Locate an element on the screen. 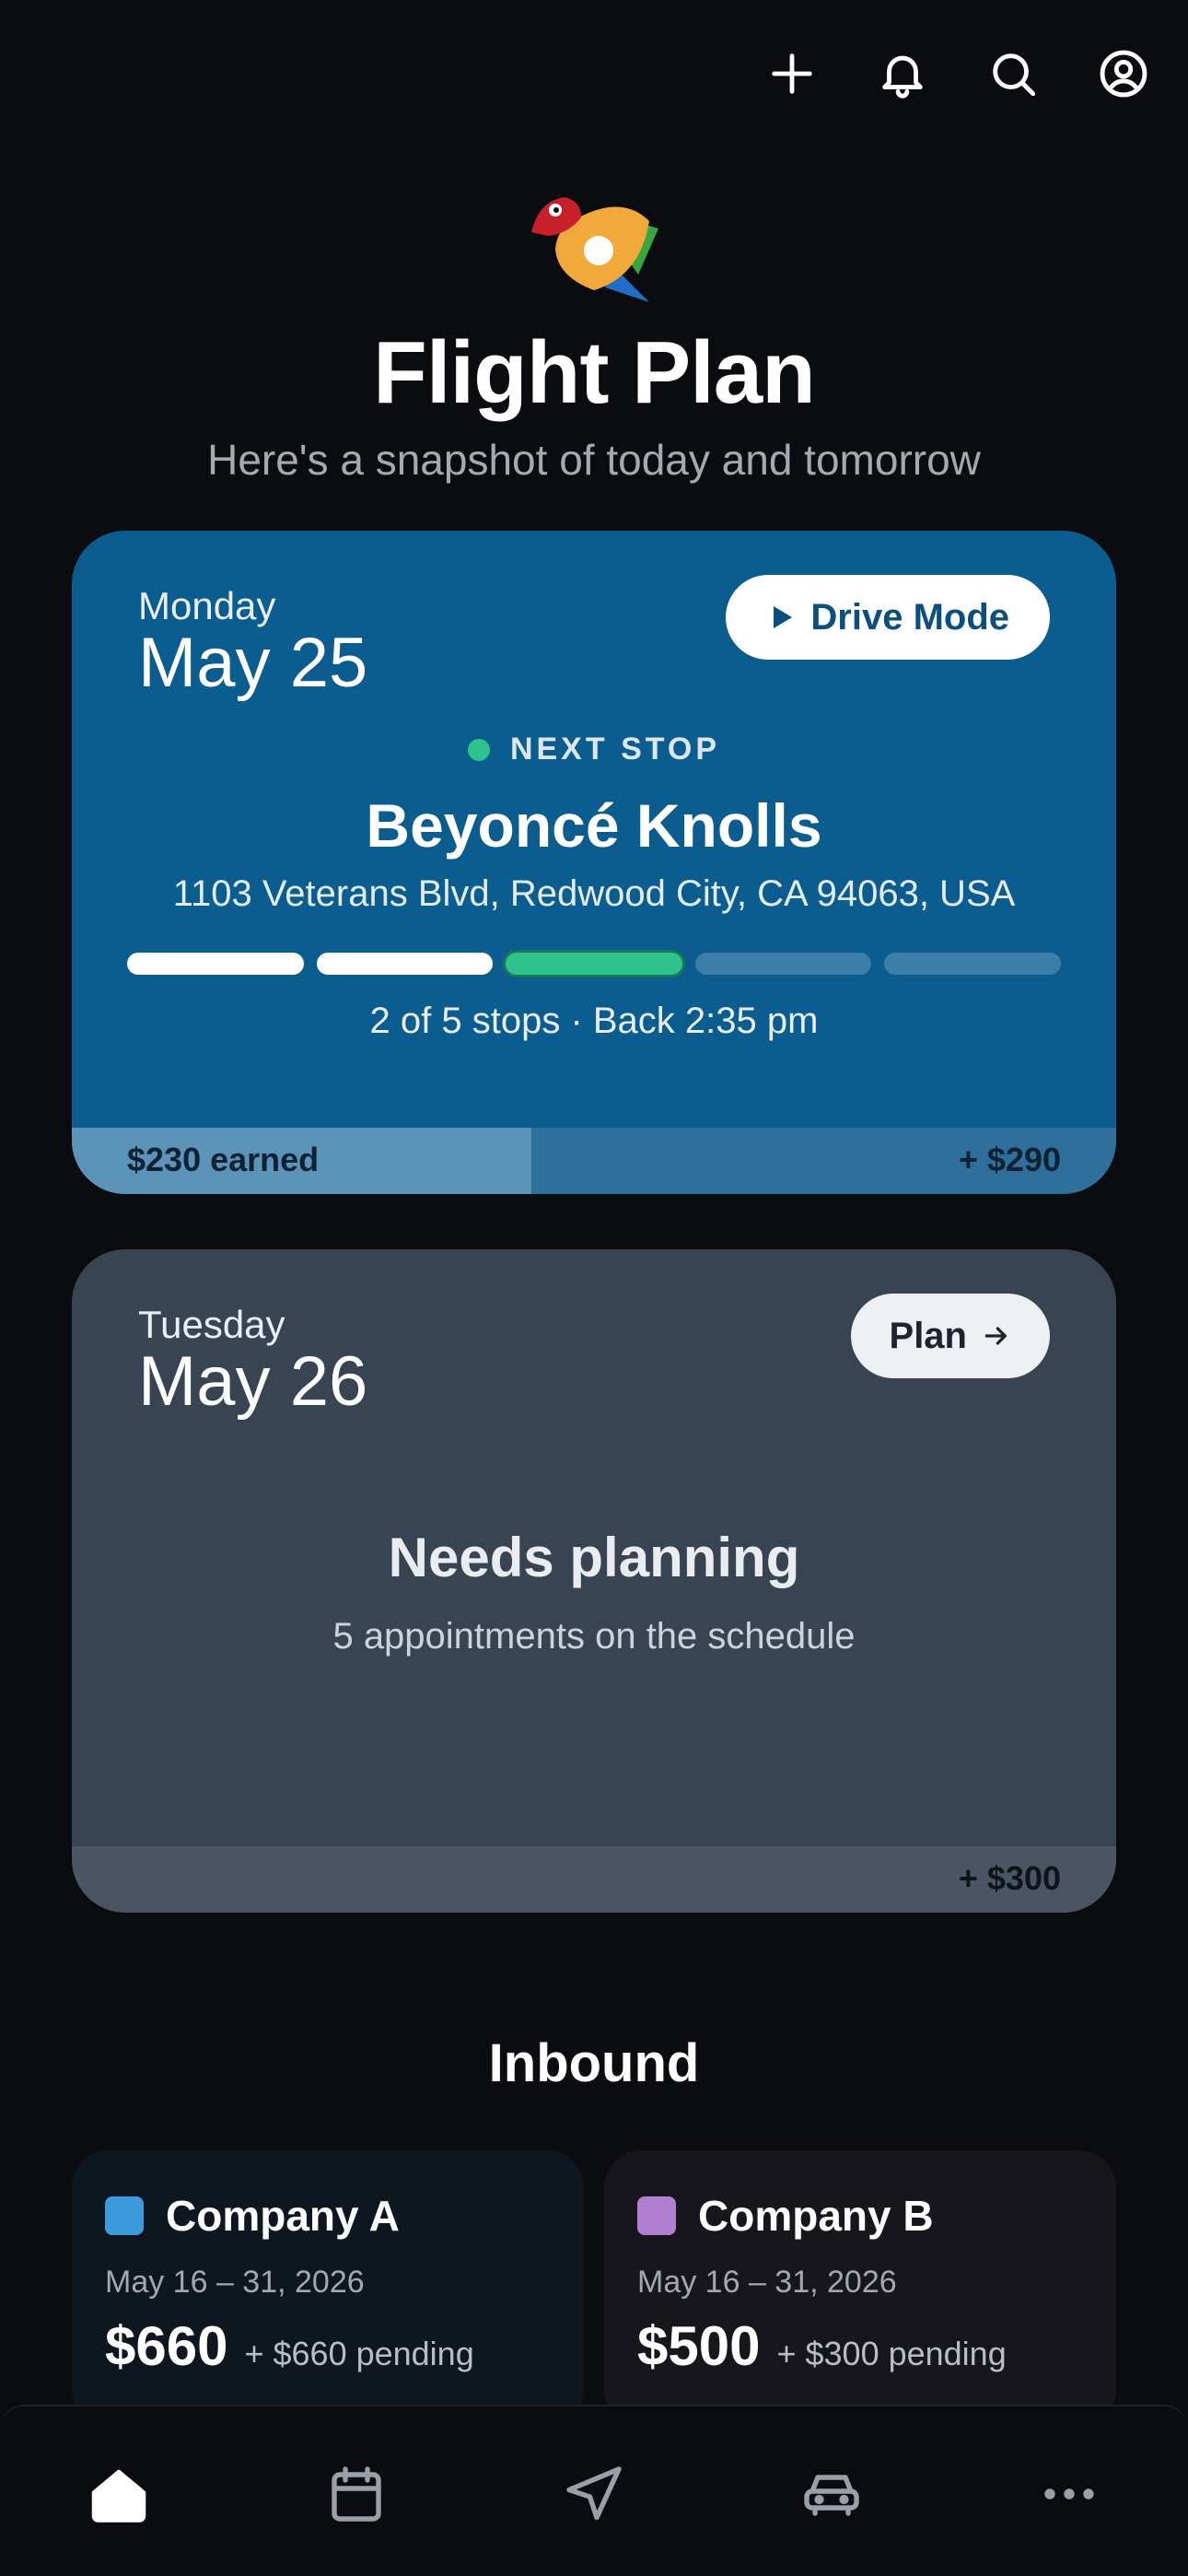 Image resolution: width=1188 pixels, height=2576 pixels. navigation-icon is located at coordinates (594, 2494).